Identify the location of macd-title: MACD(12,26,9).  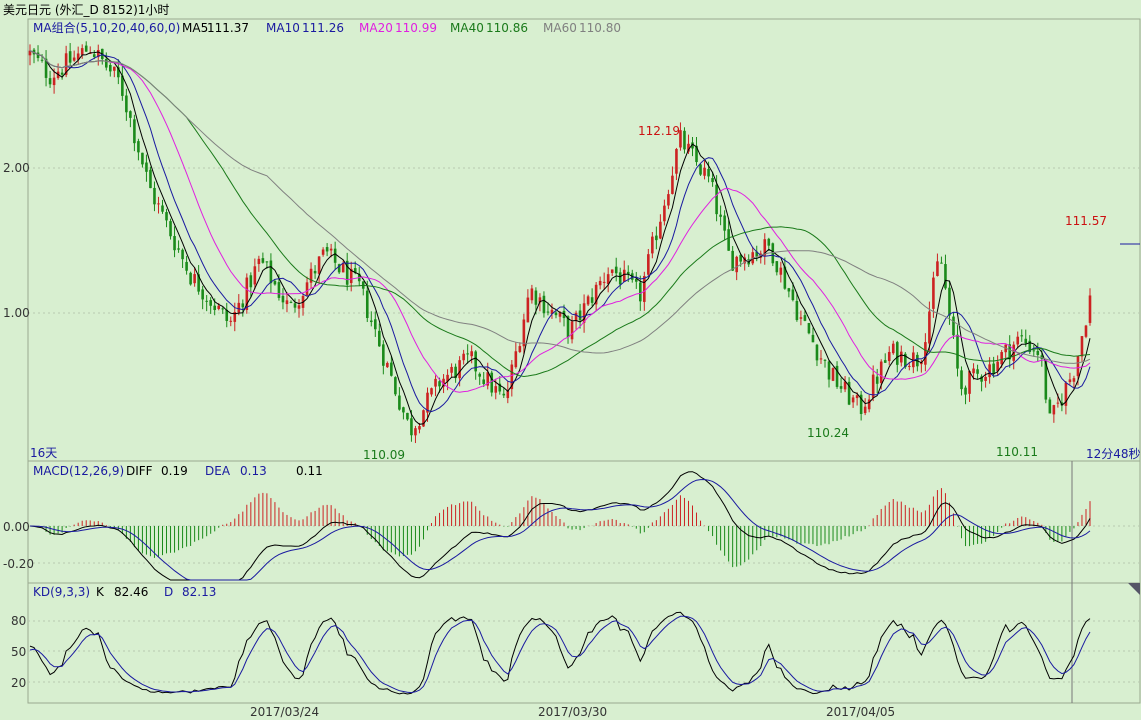
(78, 471).